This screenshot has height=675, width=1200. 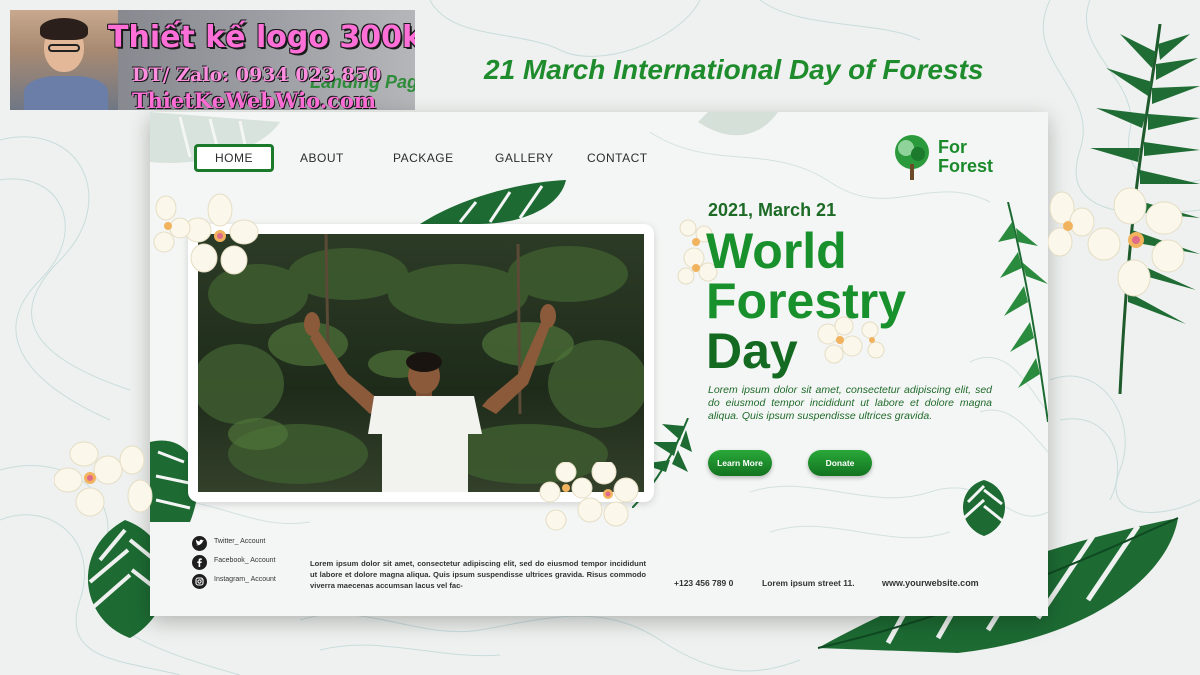 I want to click on nav-about: ABOUT, so click(x=322, y=158).